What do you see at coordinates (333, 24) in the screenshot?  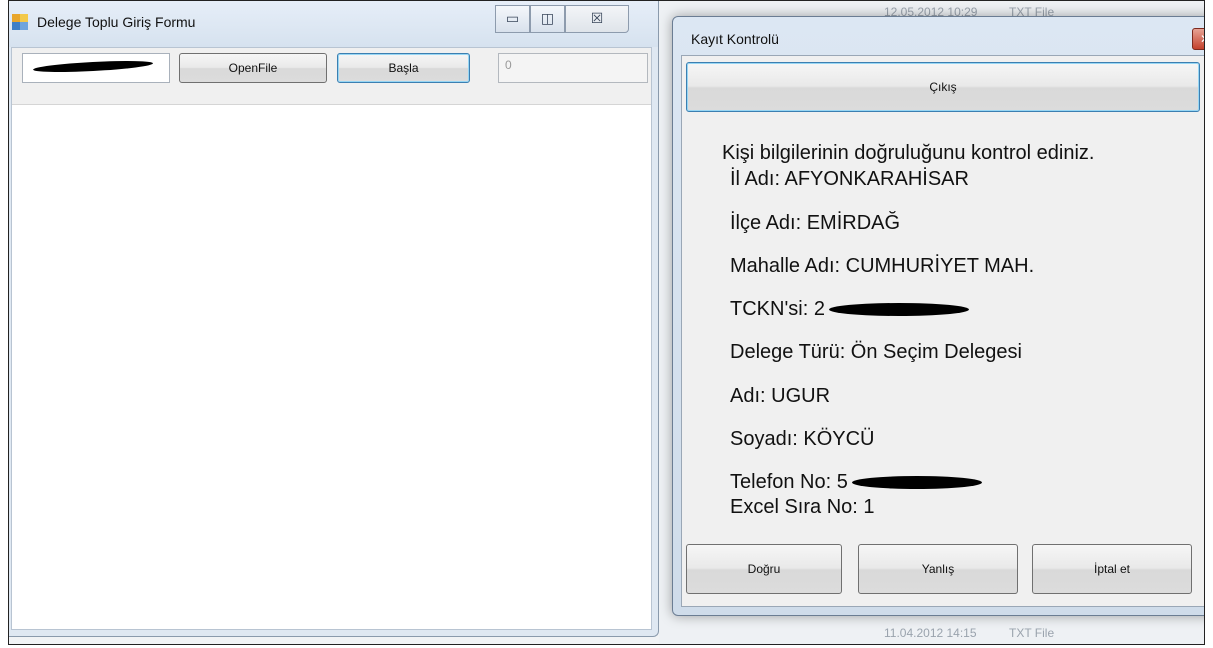 I see `main-title-bar: Delege Toplu Giriş Formu ▭ ◫ ☒` at bounding box center [333, 24].